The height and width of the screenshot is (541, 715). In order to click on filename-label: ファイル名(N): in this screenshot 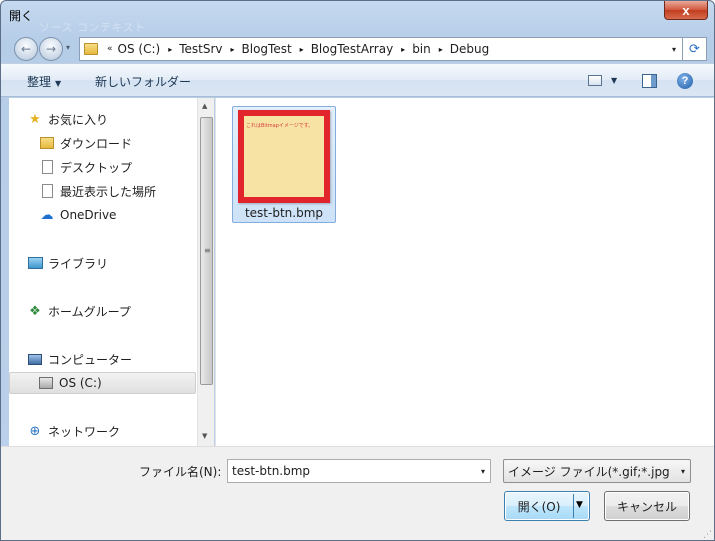, I will do `click(180, 472)`.